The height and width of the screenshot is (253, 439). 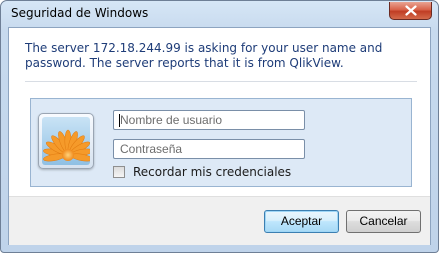 I want to click on flower-user-tile-icon, so click(x=66, y=141).